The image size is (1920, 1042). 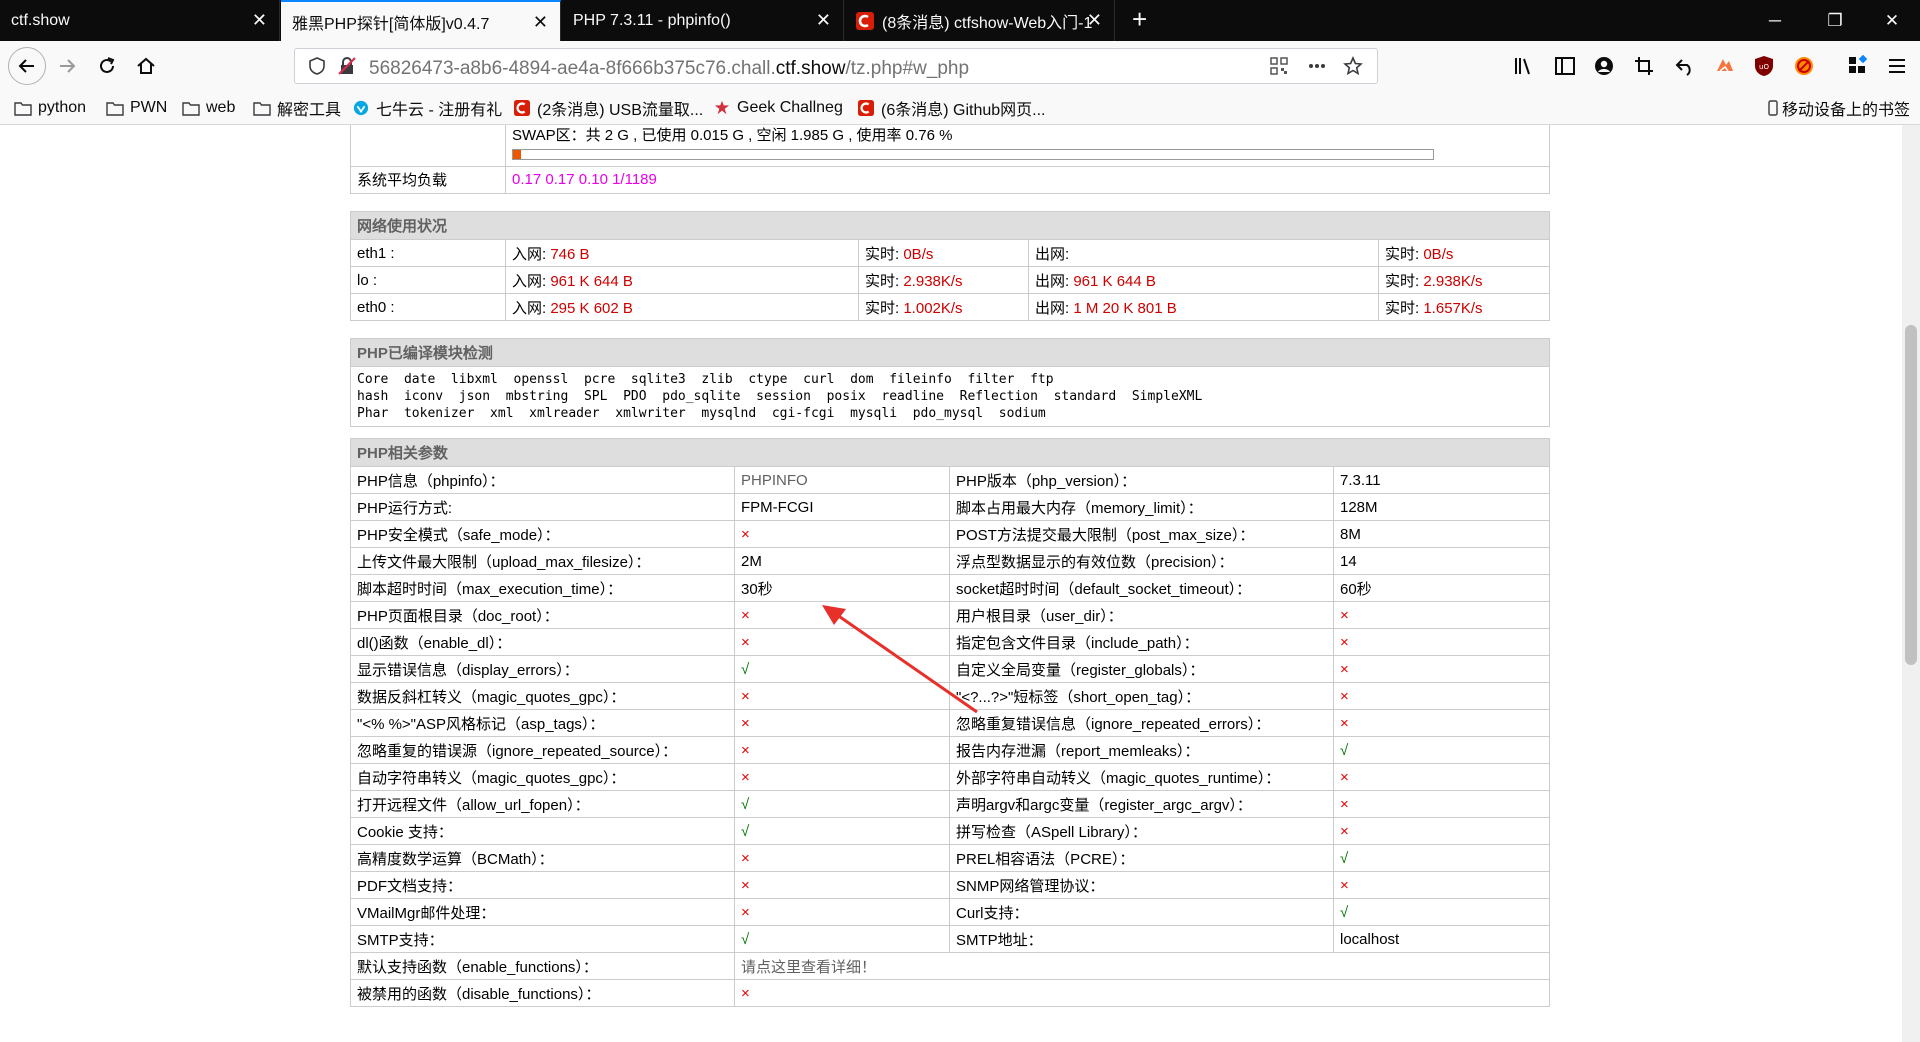 I want to click on bookmark-label: web, so click(x=221, y=107).